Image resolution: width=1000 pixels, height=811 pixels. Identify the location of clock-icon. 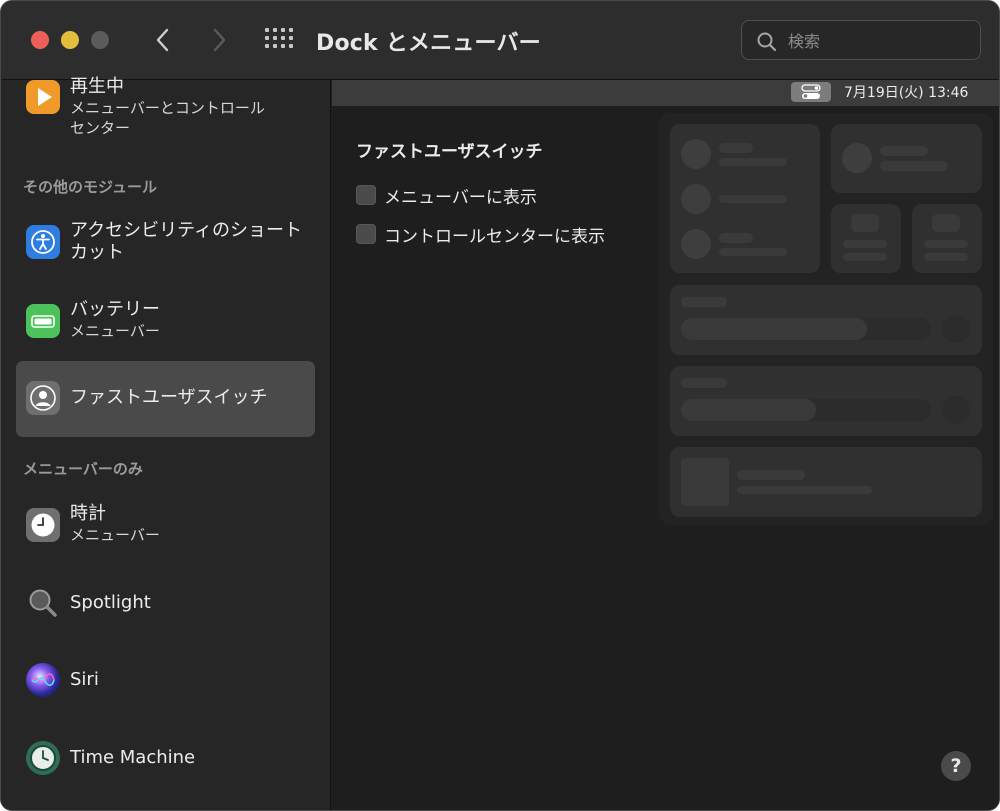
(43, 525).